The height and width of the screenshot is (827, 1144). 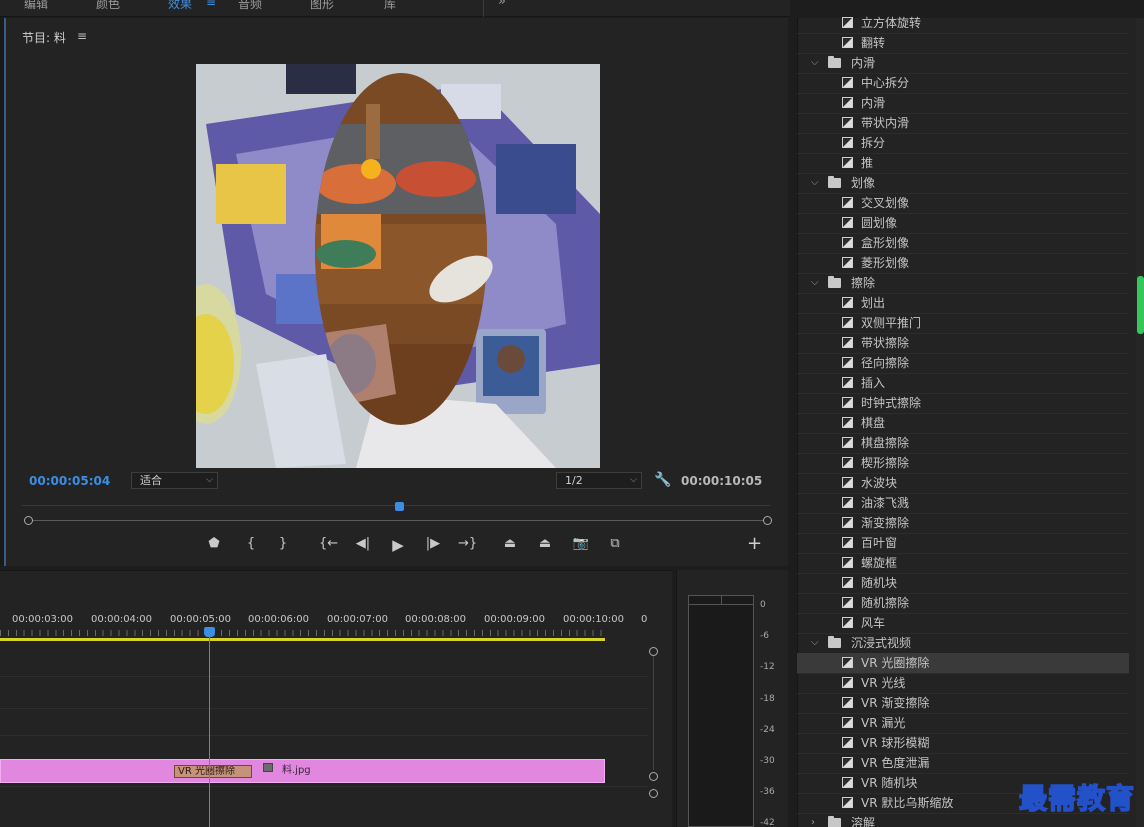 What do you see at coordinates (767, 520) in the screenshot?
I see `scrub-out-handle` at bounding box center [767, 520].